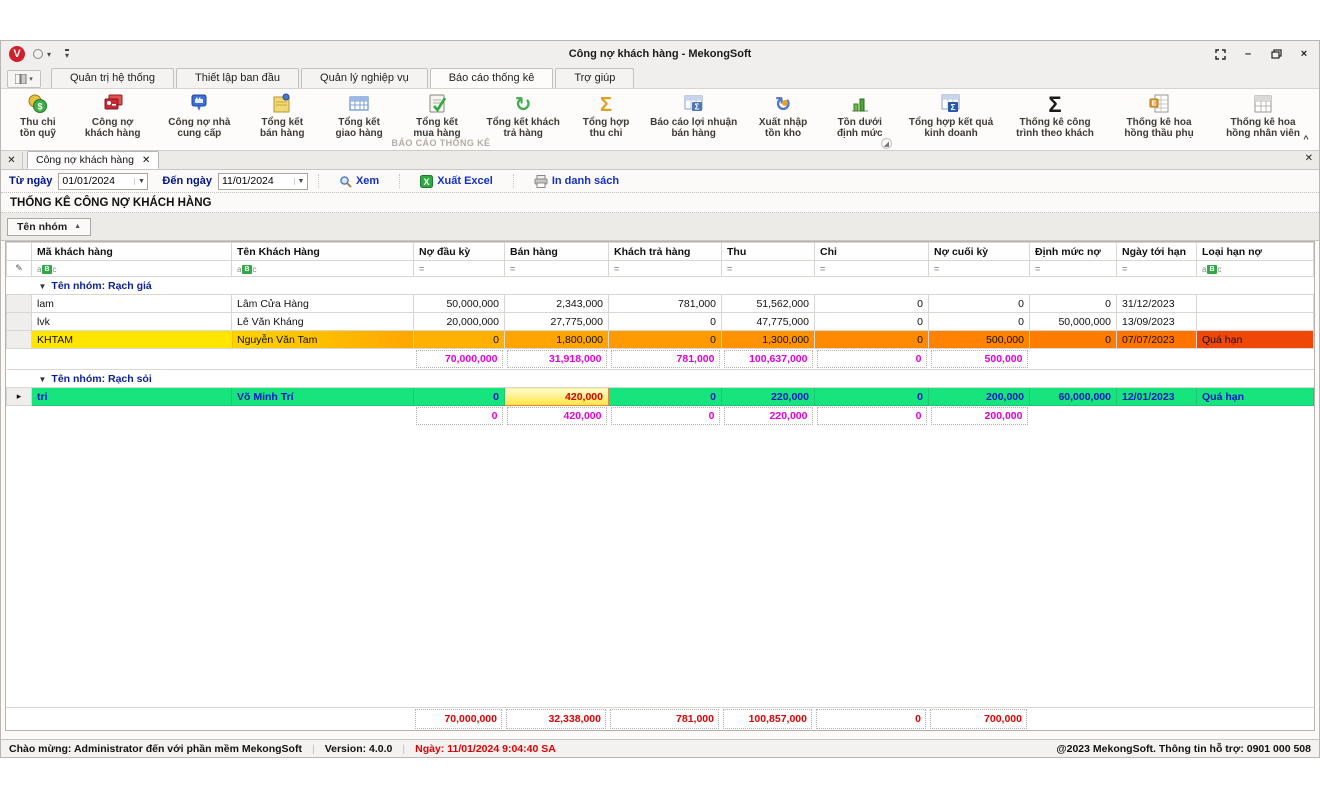 The image size is (1320, 800). I want to click on ribbon-more-icon: ◢, so click(886, 143).